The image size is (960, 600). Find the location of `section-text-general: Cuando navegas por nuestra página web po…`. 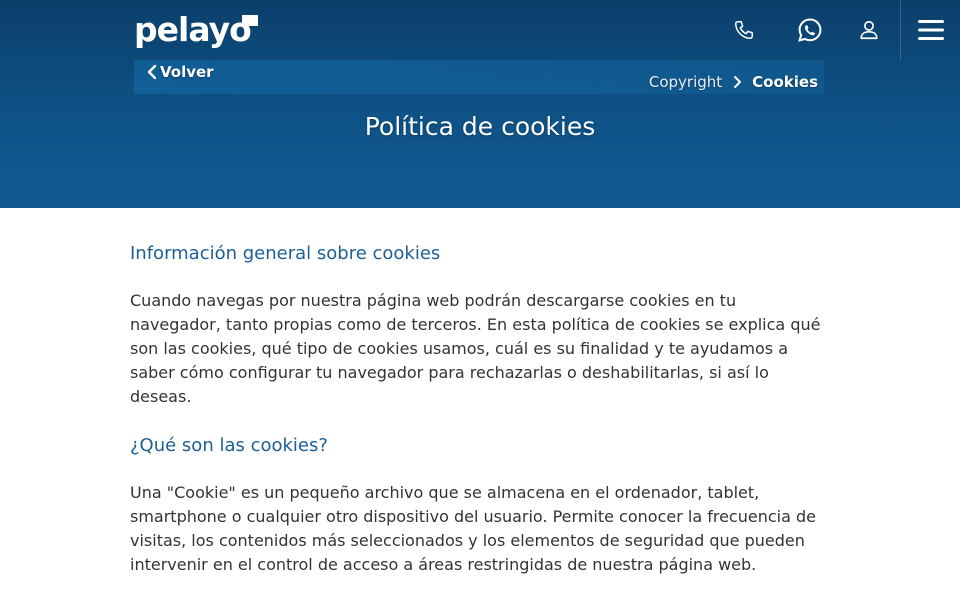

section-text-general: Cuando navegas por nuestra página web po… is located at coordinates (475, 348).